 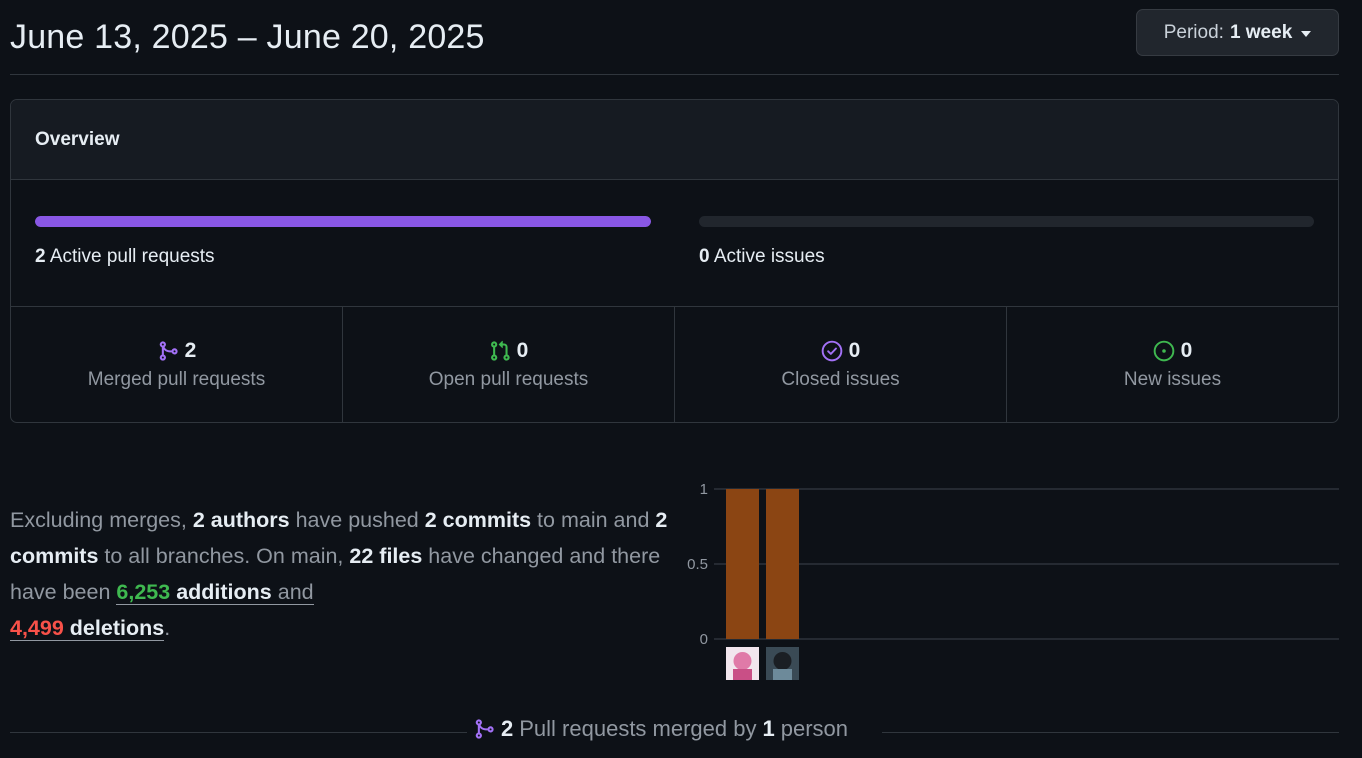 I want to click on stat-value: 2, so click(x=190, y=350).